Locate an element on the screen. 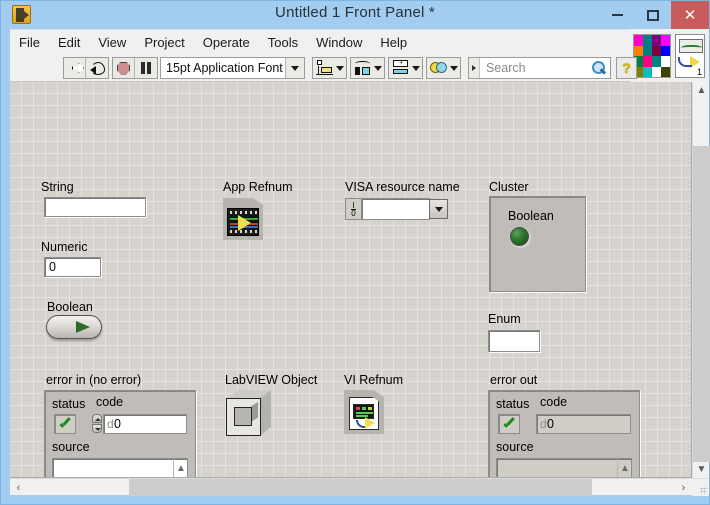 The width and height of the screenshot is (710, 505). vi-refnum-label: VI Refnum is located at coordinates (374, 380).